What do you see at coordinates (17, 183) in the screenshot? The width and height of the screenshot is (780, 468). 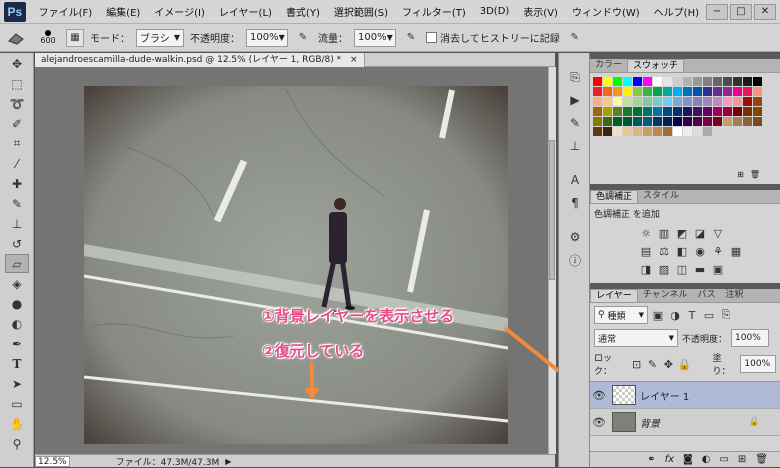 I see `healing-brush-tool-icon: ✚` at bounding box center [17, 183].